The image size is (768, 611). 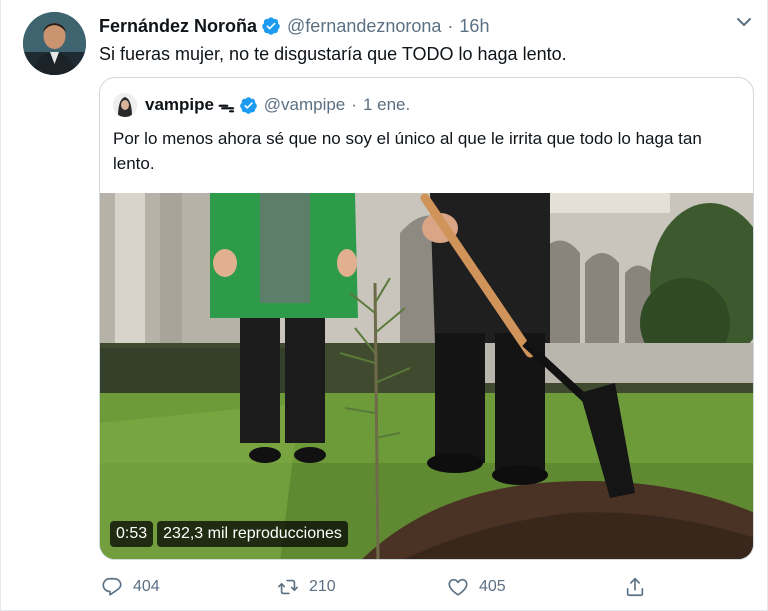 I want to click on retweet-count: 210, so click(x=322, y=586).